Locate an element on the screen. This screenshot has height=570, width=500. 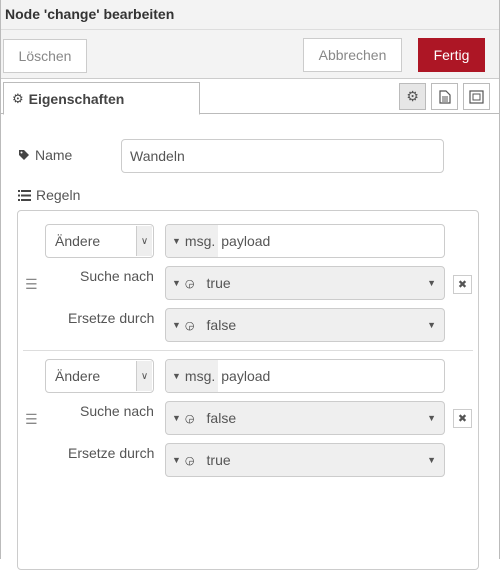
tab-bar: ⚙ Eigenschaften ⚙ is located at coordinates (250, 97).